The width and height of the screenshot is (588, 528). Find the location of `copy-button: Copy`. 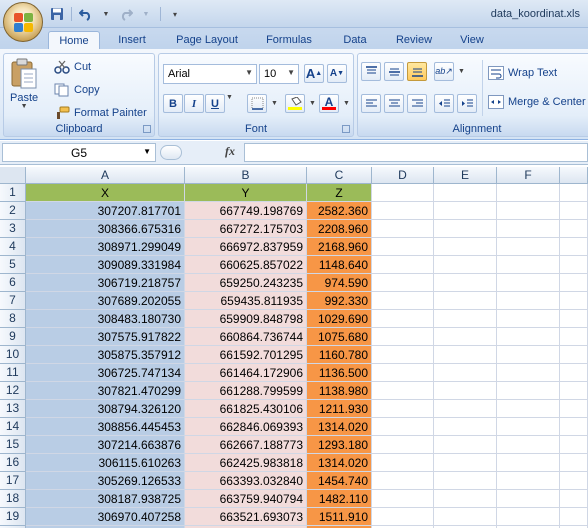

copy-button: Copy is located at coordinates (77, 90).